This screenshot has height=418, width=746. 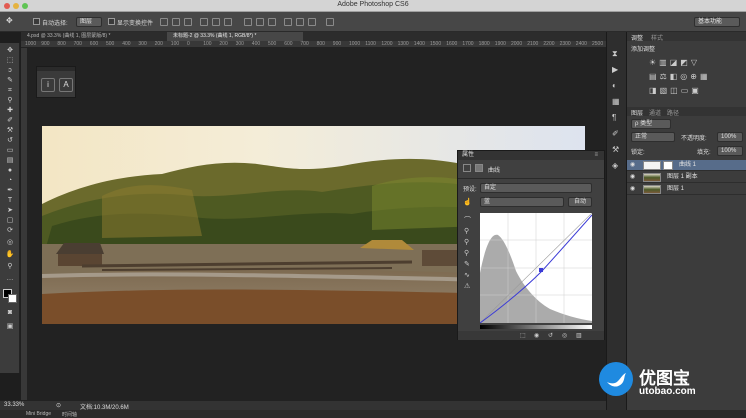 I want to click on layer-mask-icon, so click(x=479, y=168).